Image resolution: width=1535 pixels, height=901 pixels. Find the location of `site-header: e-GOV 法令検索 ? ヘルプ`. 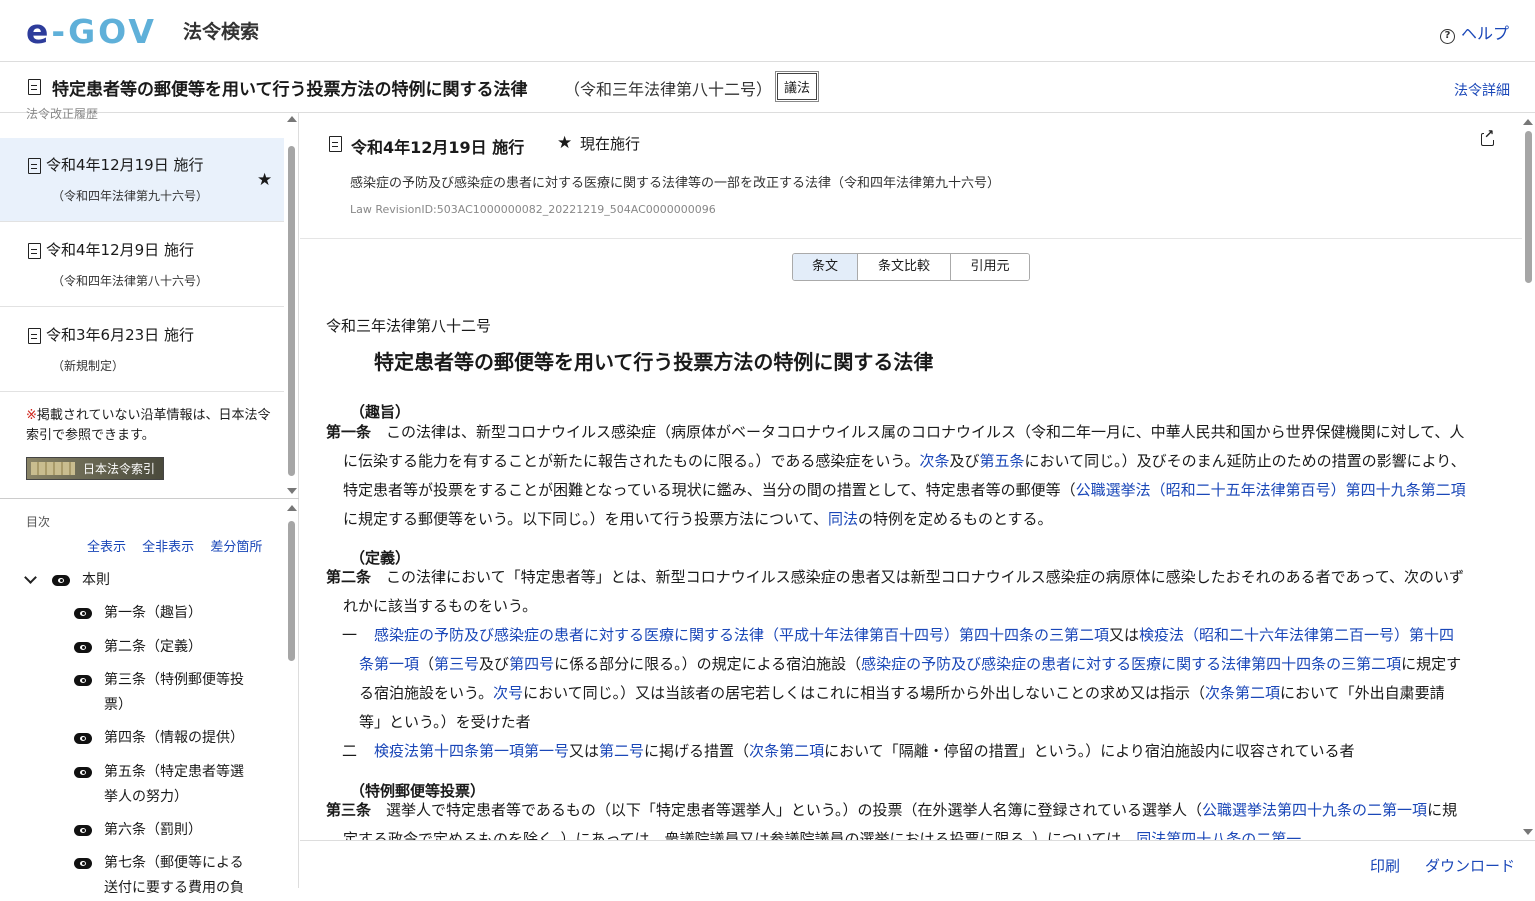

site-header: e-GOV 法令検索 ? ヘルプ is located at coordinates (767, 31).